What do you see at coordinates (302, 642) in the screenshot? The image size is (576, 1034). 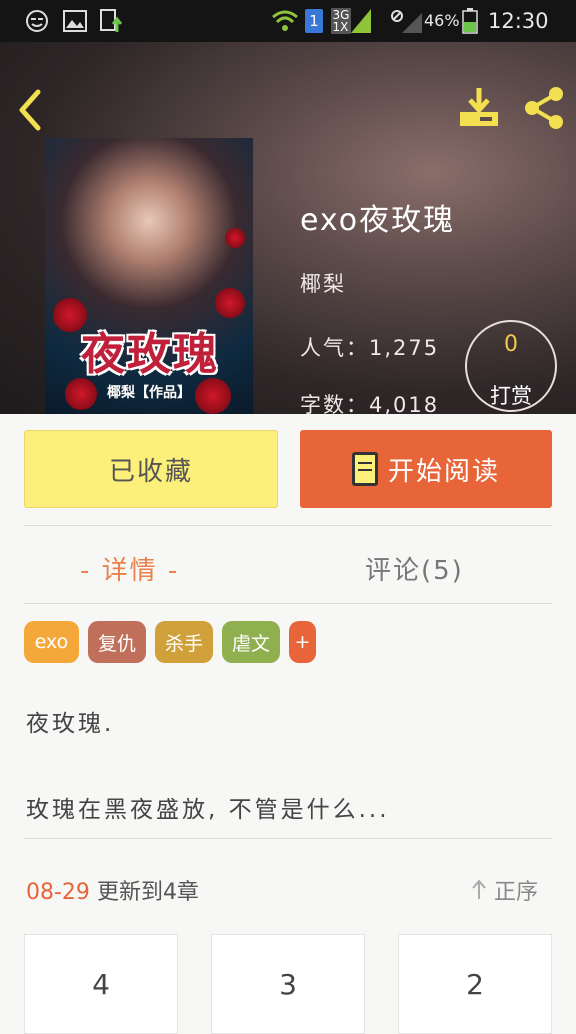 I see `add-tag-button: +` at bounding box center [302, 642].